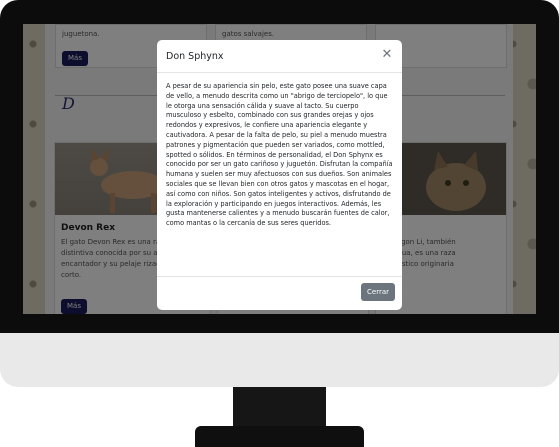  What do you see at coordinates (279, 276) in the screenshot?
I see `modal-footer-divider` at bounding box center [279, 276].